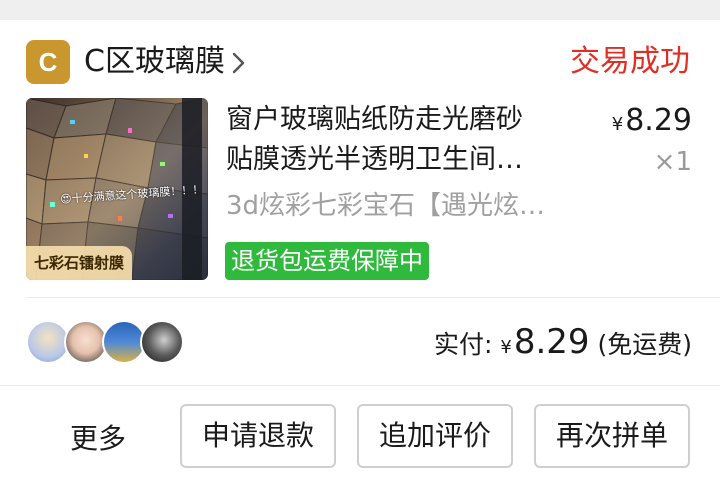  What do you see at coordinates (435, 436) in the screenshot?
I see `add-review-button: 追加评价` at bounding box center [435, 436].